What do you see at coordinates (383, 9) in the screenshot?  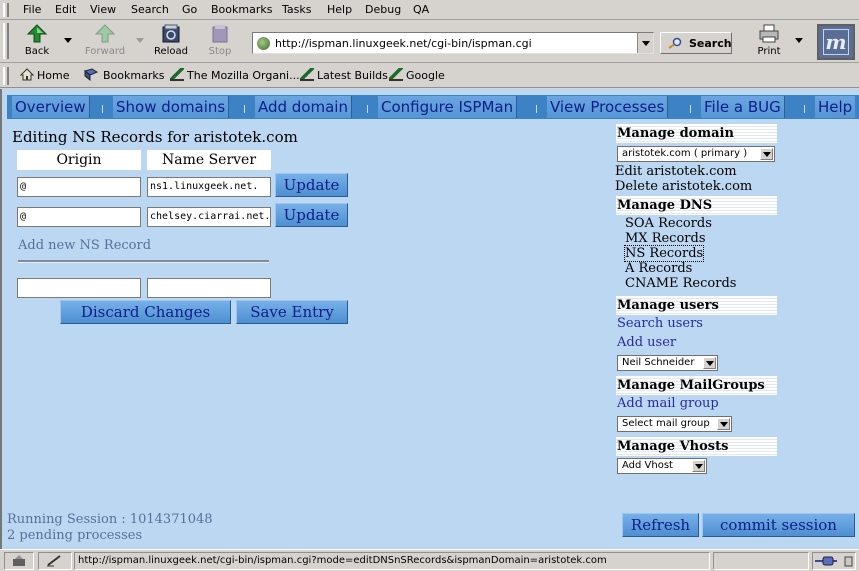 I see `menu-debug: Debug` at bounding box center [383, 9].